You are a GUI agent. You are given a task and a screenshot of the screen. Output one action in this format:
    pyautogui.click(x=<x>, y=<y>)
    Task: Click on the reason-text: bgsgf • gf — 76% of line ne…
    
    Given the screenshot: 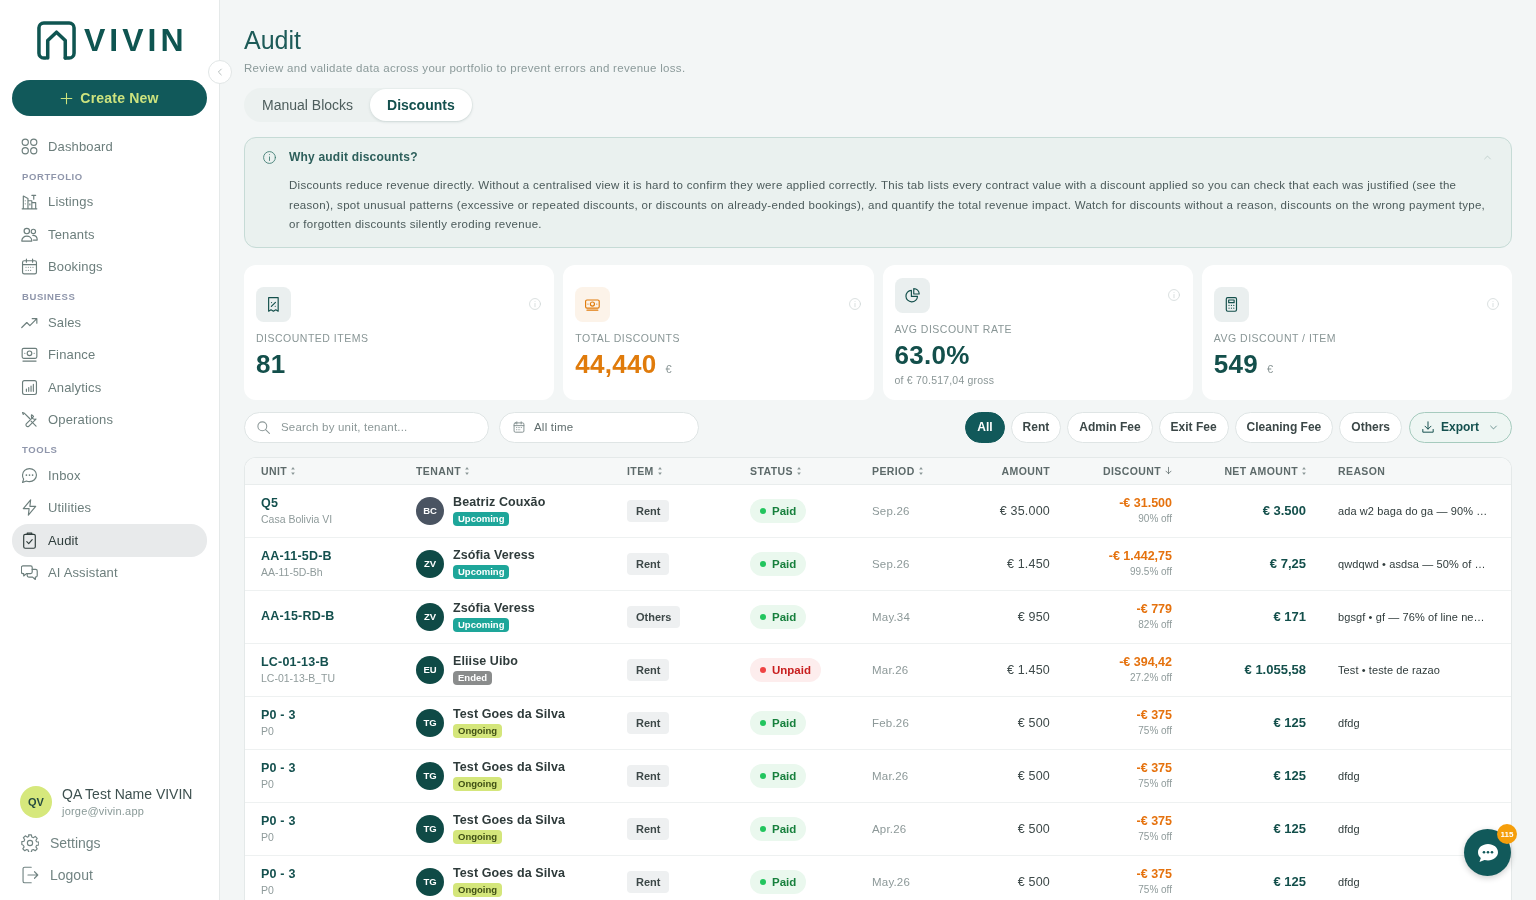 What is the action you would take?
    pyautogui.click(x=1411, y=616)
    